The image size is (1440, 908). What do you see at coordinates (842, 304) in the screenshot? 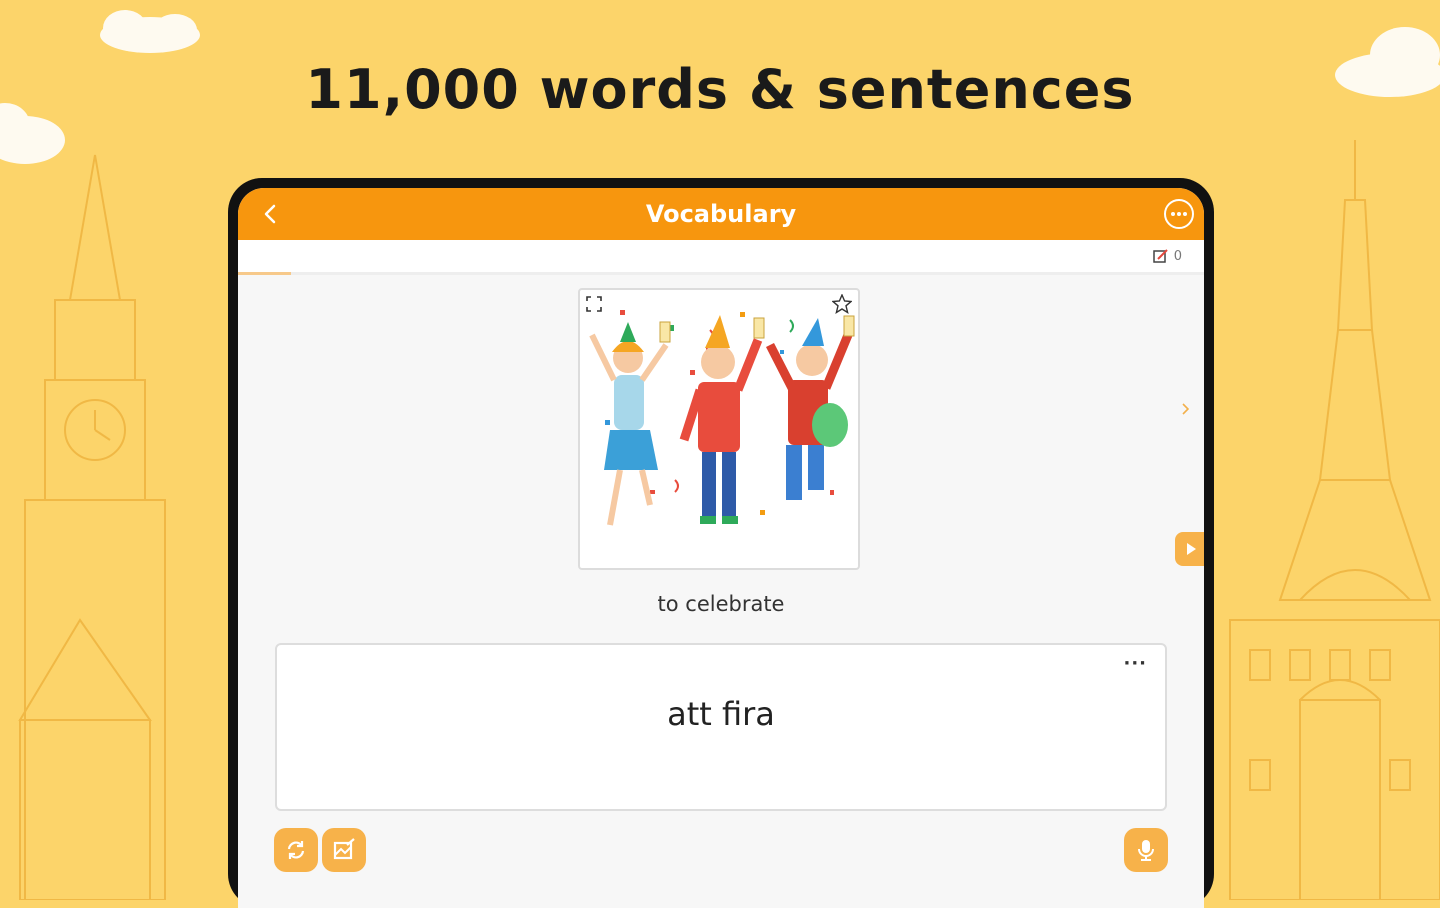
I see `favorite-star-icon` at bounding box center [842, 304].